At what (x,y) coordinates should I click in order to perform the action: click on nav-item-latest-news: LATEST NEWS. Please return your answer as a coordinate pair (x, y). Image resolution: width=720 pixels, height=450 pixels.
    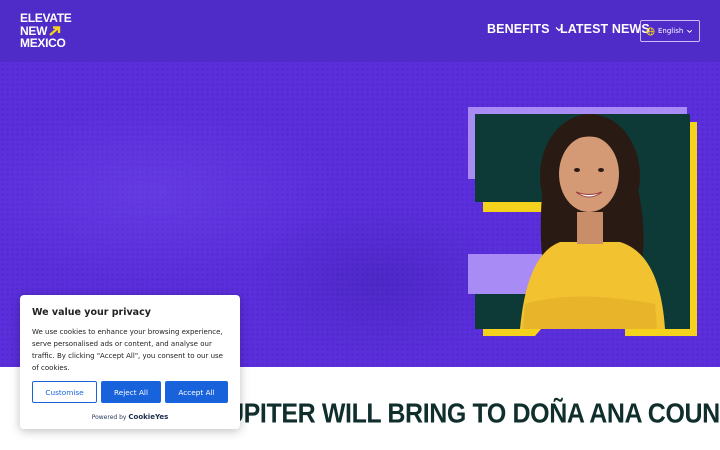
    Looking at the image, I should click on (605, 29).